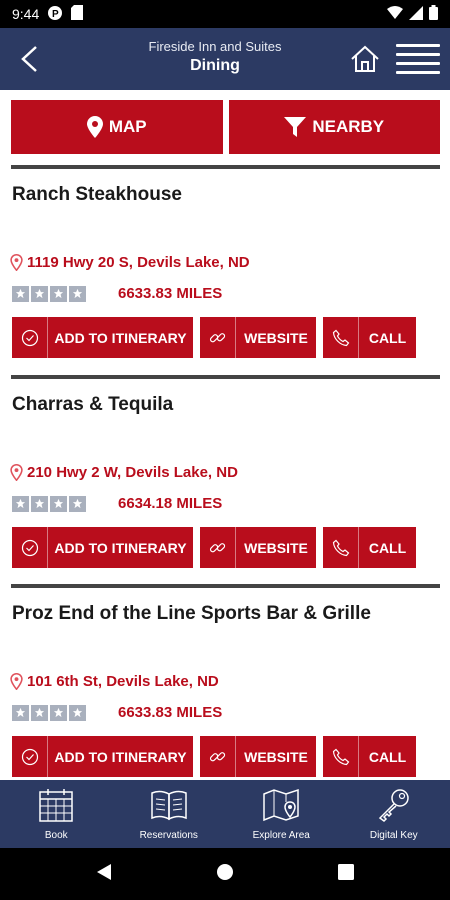  I want to click on address-link: 210 Hwy 2 W, Devils Lake, ND, so click(124, 472).